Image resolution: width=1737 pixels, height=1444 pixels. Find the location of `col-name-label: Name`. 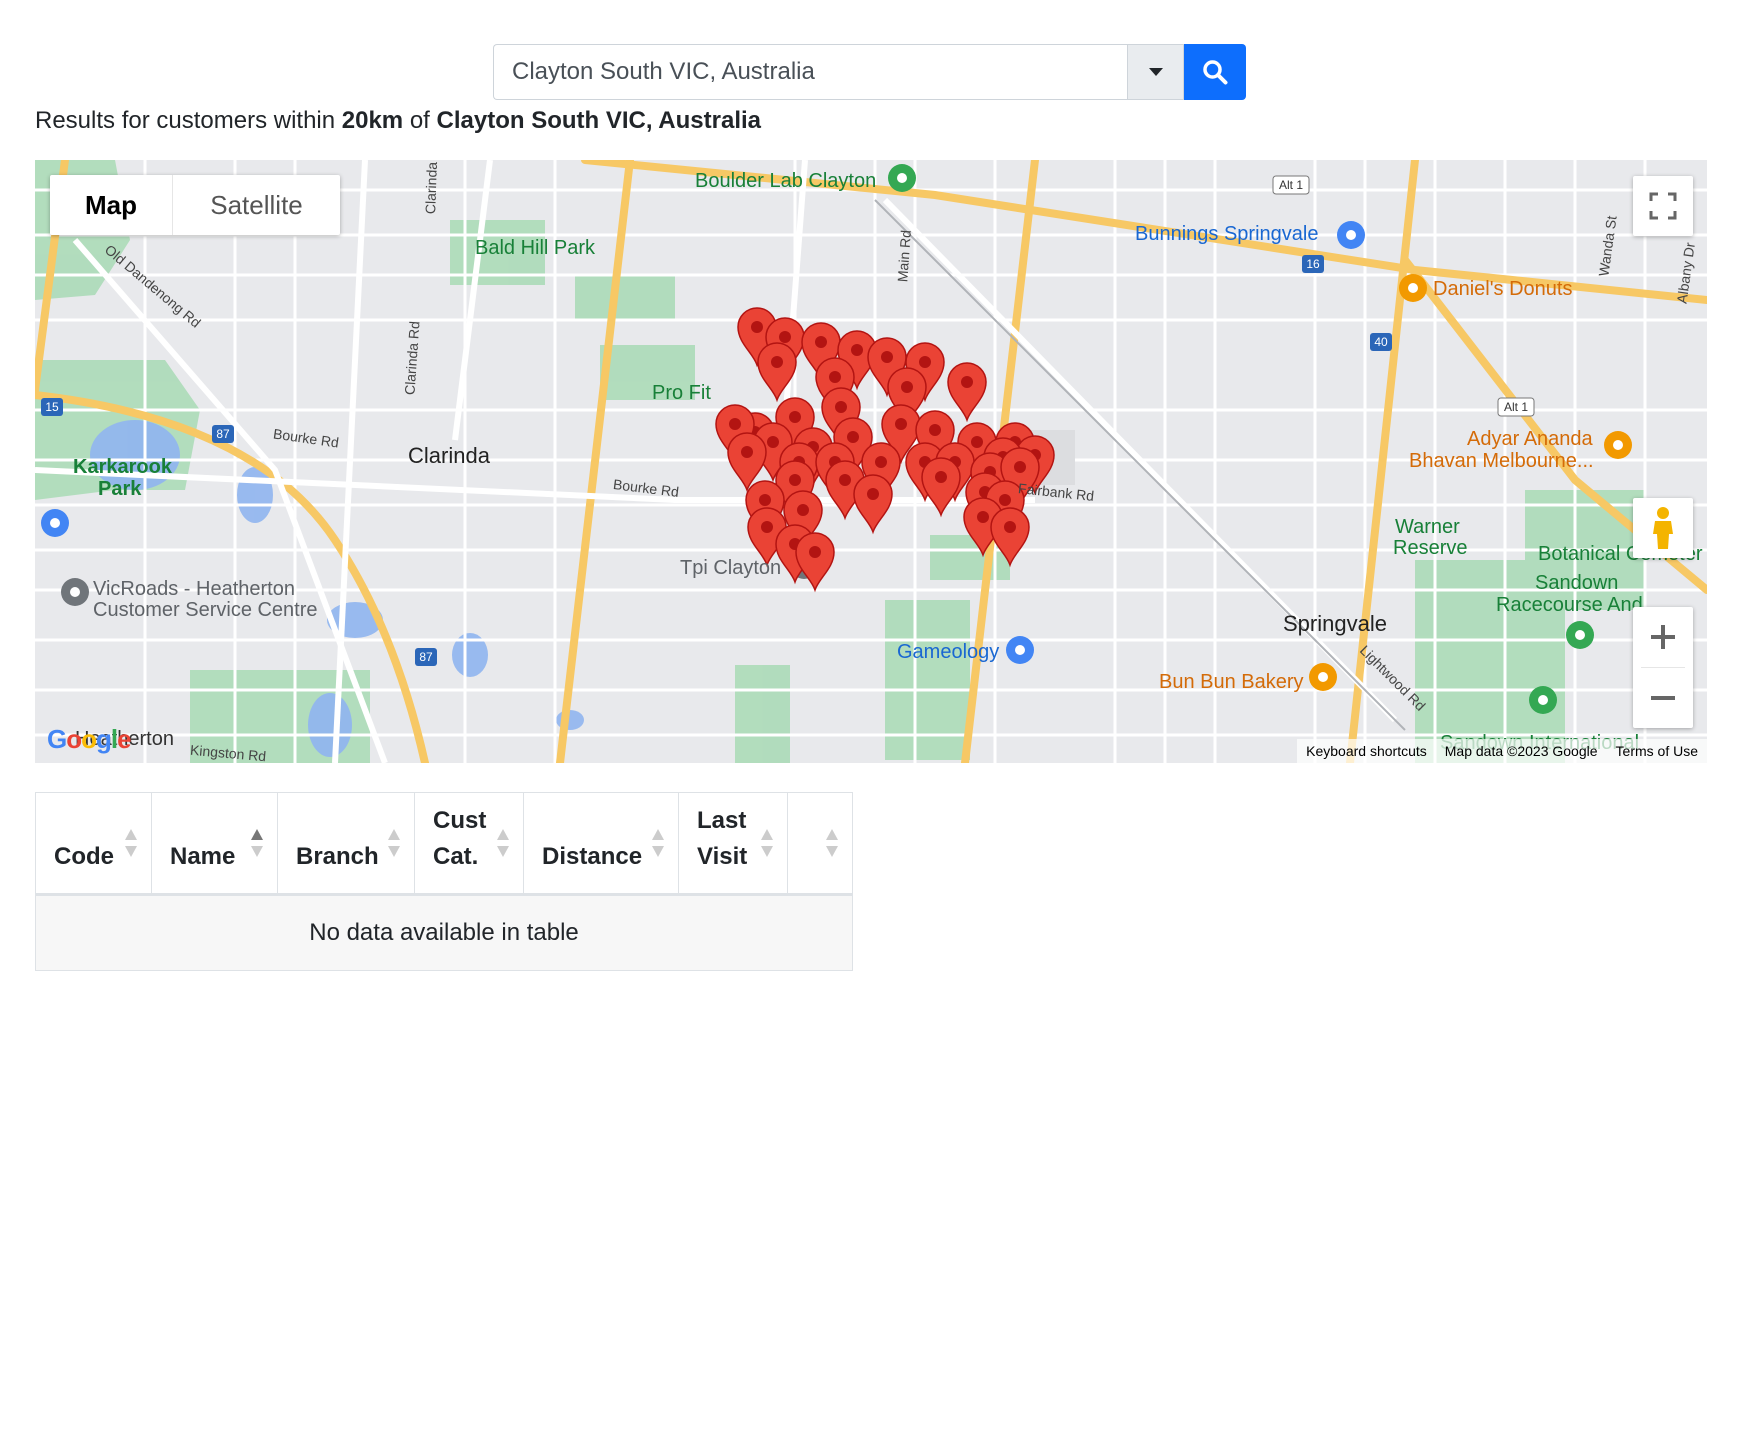

col-name-label: Name is located at coordinates (203, 856).